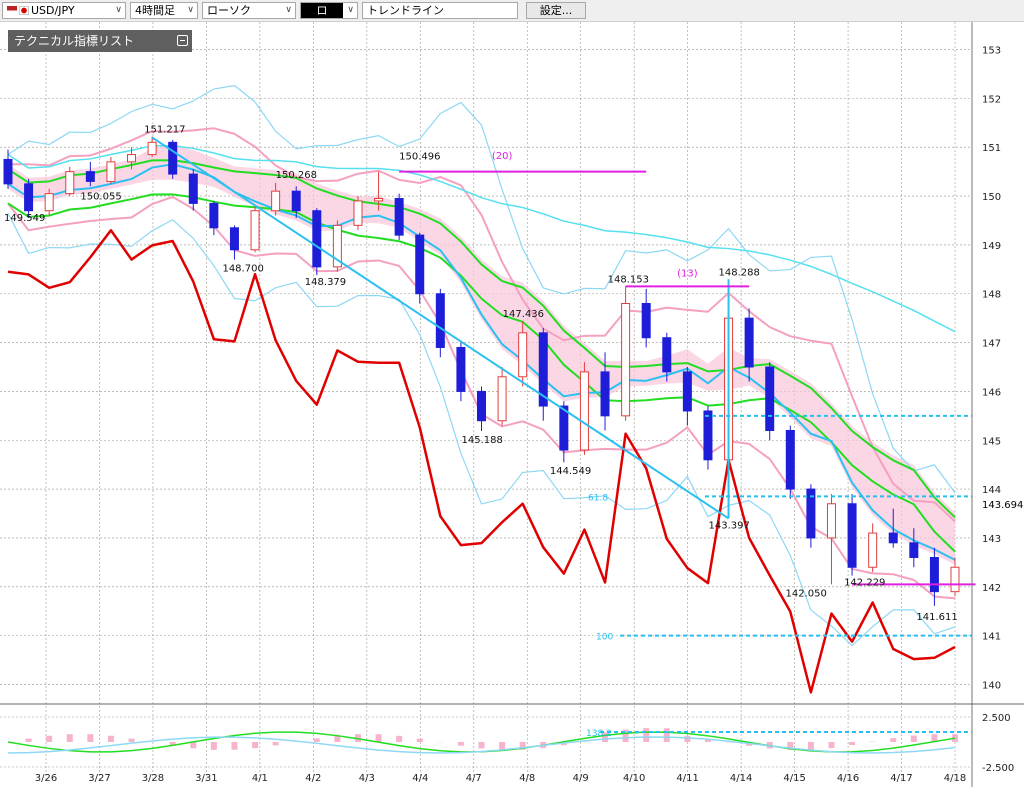 This screenshot has height=787, width=1024. Describe the element at coordinates (1002, 505) in the screenshot. I see `current-price-label: 143.694` at that location.